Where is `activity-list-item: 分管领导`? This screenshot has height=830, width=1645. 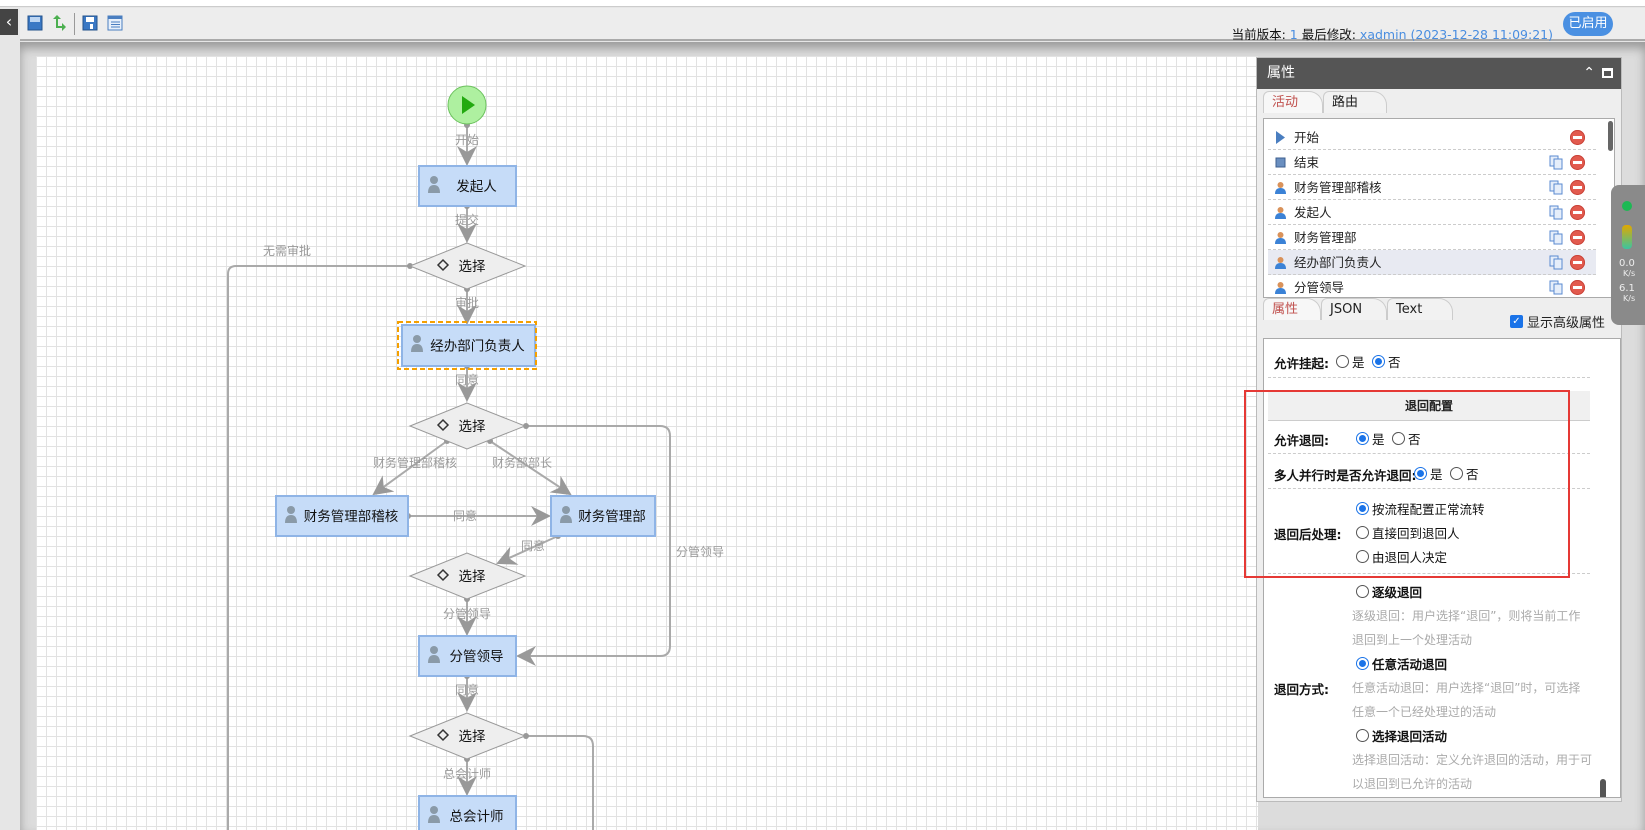 activity-list-item: 分管领导 is located at coordinates (1432, 286).